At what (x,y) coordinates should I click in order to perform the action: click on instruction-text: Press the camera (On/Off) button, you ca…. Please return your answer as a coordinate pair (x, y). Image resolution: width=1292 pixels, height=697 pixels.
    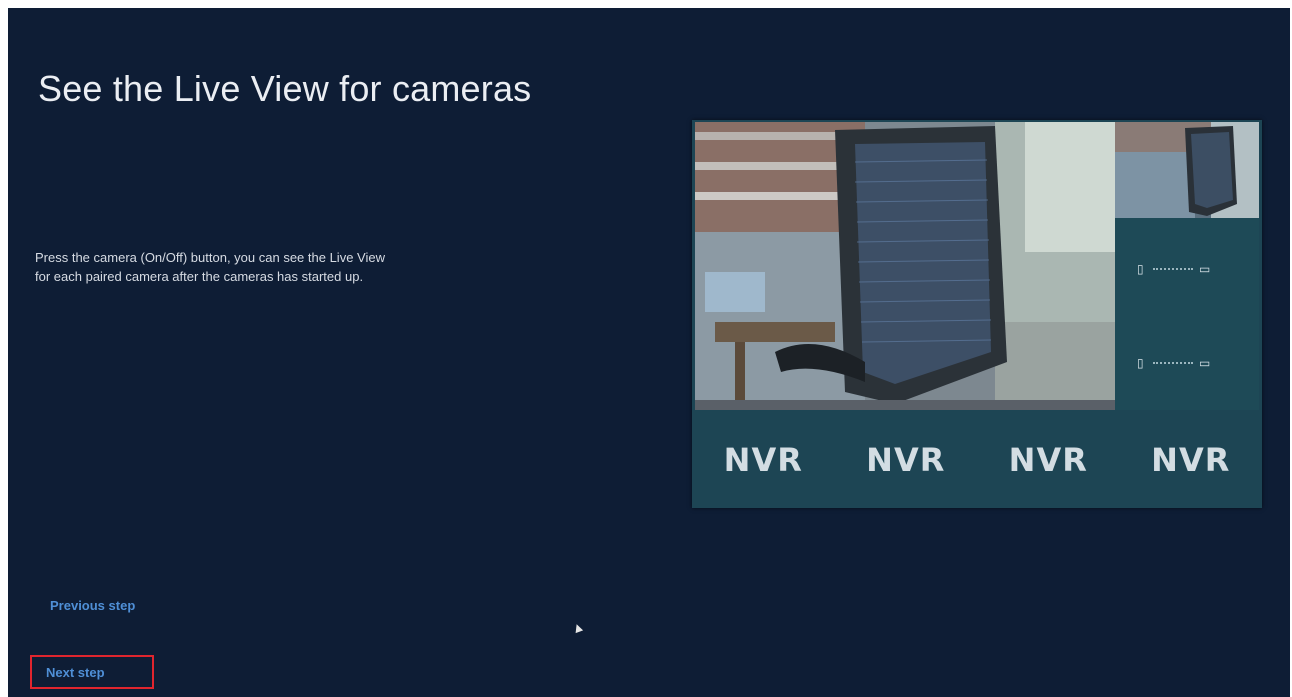
    Looking at the image, I should click on (315, 267).